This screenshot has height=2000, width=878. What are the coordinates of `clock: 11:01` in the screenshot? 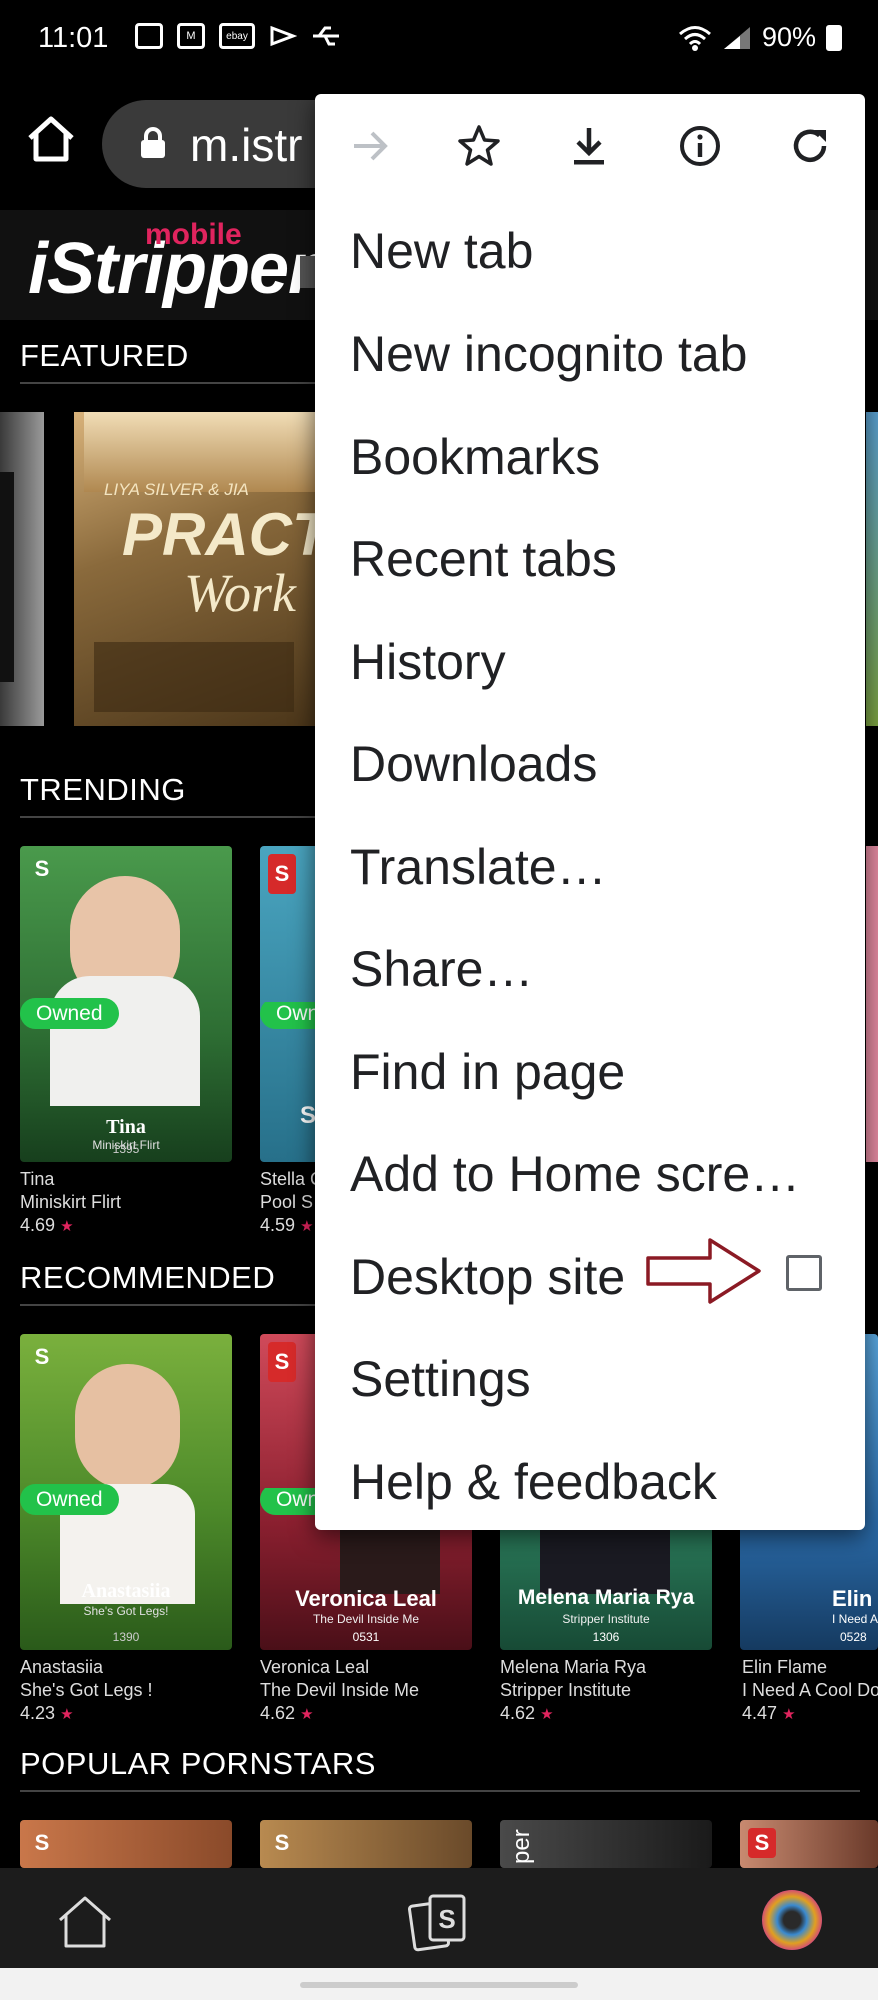 It's located at (73, 38).